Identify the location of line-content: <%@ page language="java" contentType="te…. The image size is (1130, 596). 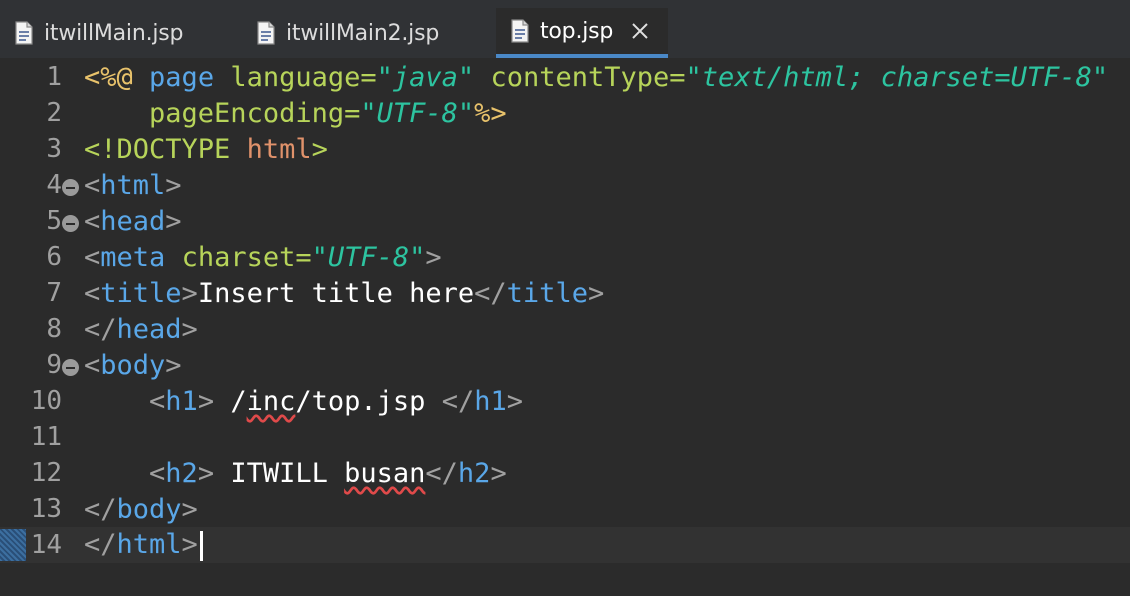
(596, 77).